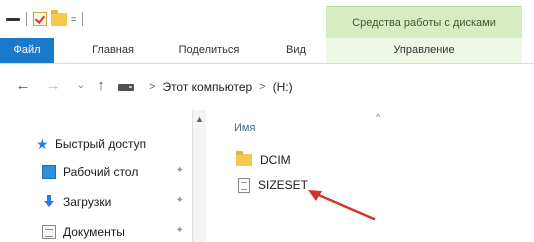  What do you see at coordinates (275, 160) in the screenshot?
I see `file-name: DCIM` at bounding box center [275, 160].